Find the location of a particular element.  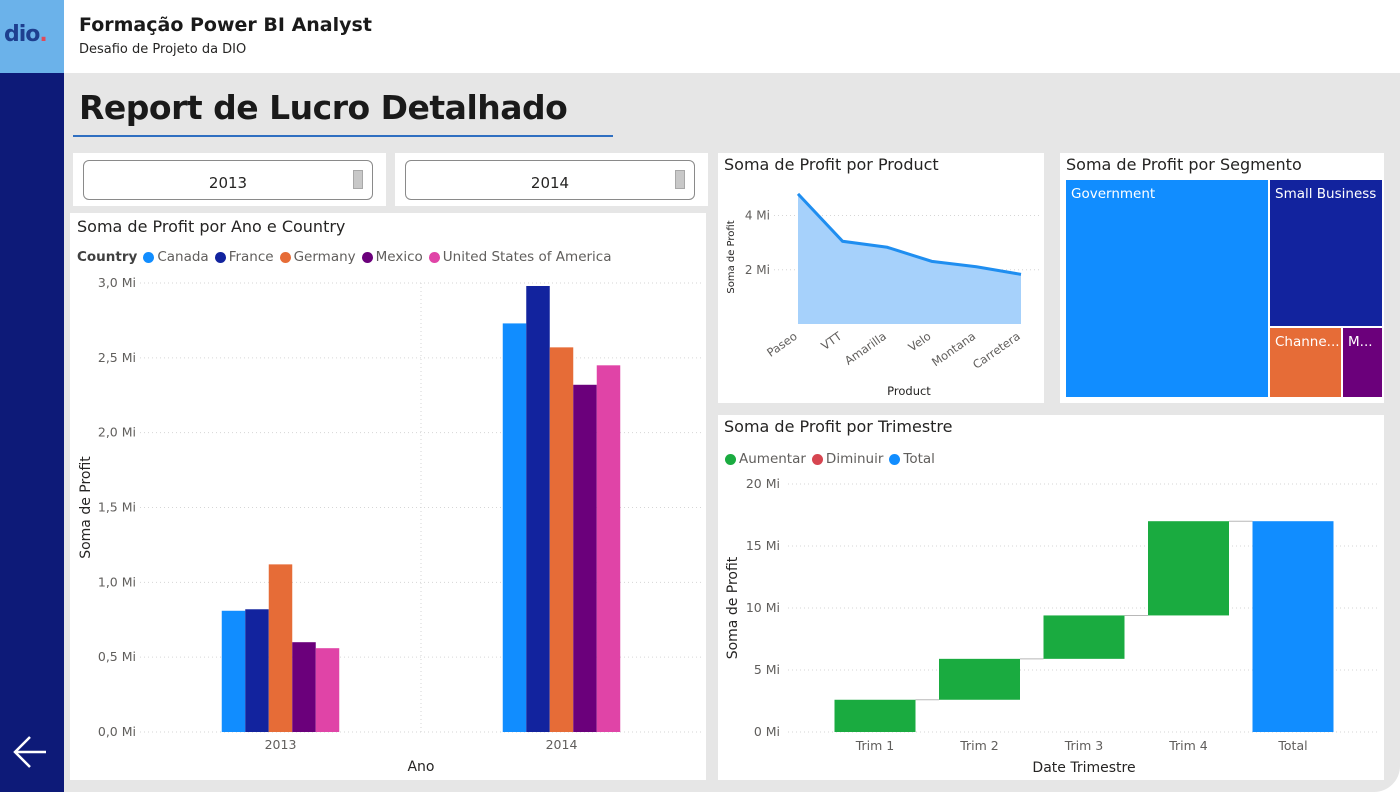

title-underline is located at coordinates (343, 136).